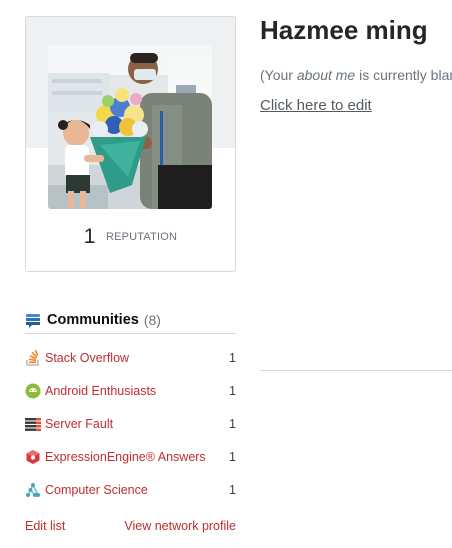  Describe the element at coordinates (33, 489) in the screenshot. I see `computer-science-icon` at that location.